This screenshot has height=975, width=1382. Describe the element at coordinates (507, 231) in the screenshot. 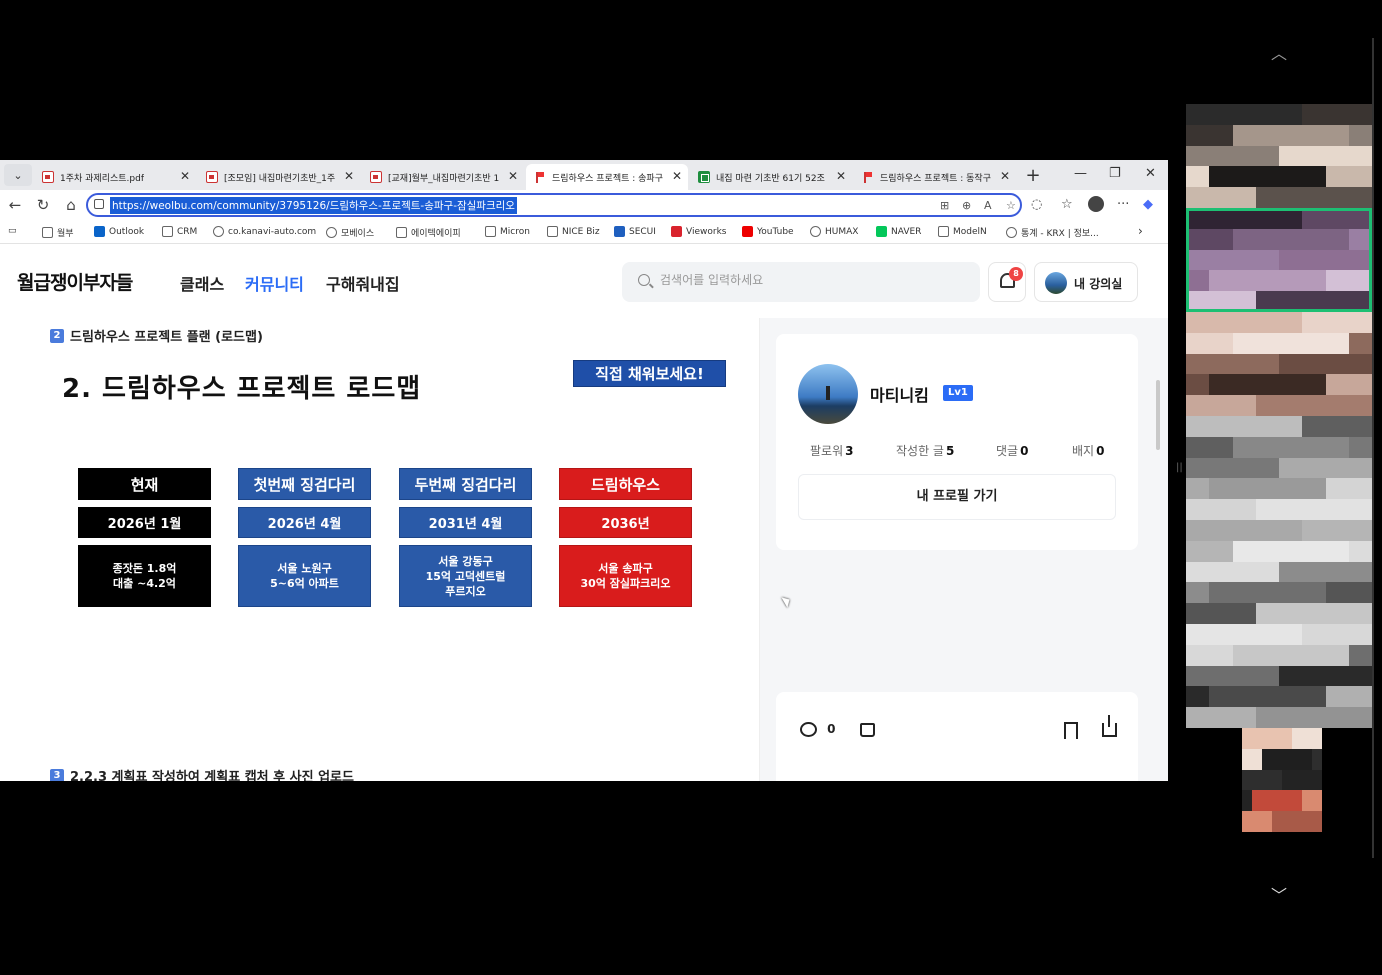

I see `bookmark-item: Micron` at that location.